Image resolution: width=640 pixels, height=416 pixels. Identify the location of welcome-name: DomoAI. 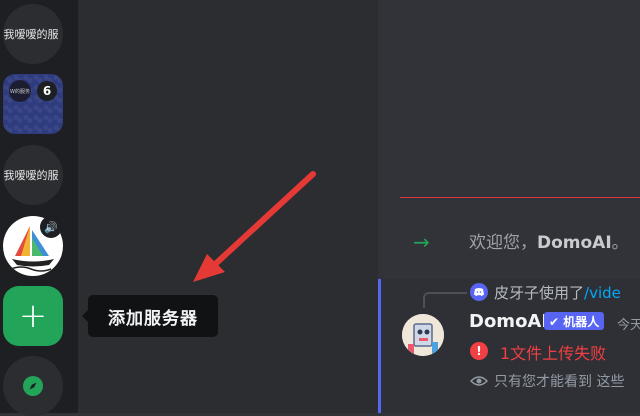
(574, 243).